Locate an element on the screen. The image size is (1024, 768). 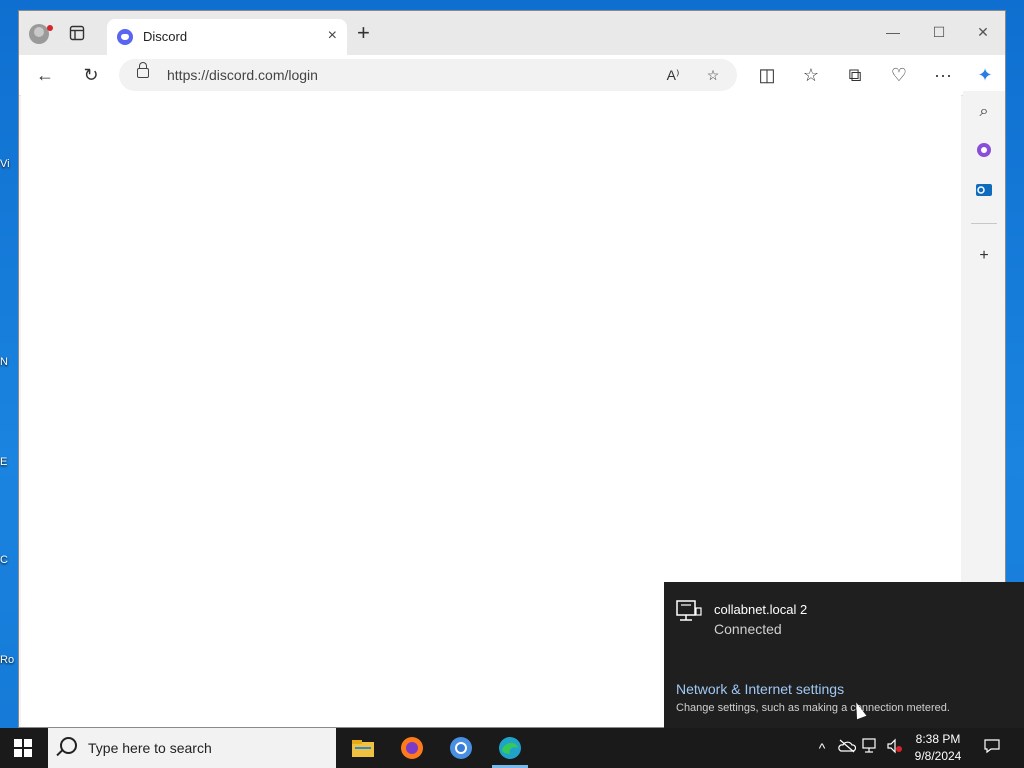
refresh-button: ↻ is located at coordinates (91, 75).